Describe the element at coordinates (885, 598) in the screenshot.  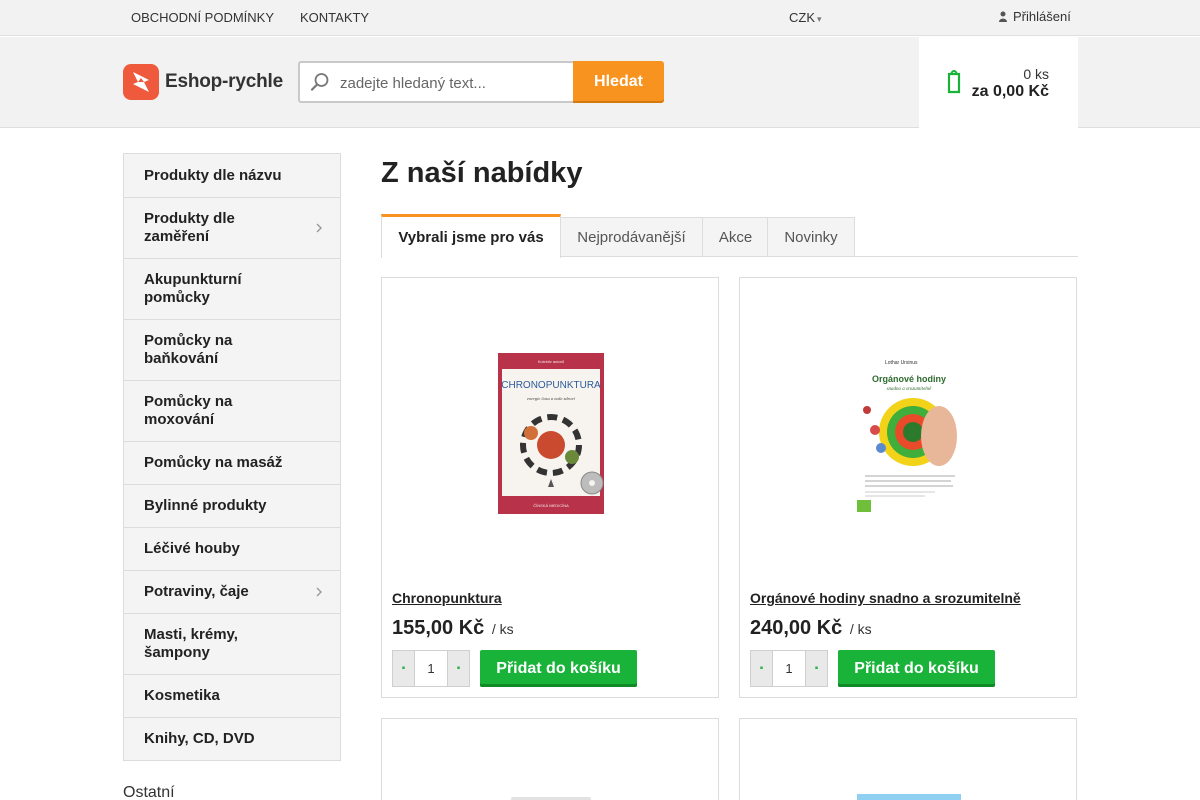
I see `product-name-link: Orgánové hodiny snadno a srozumitelně` at that location.